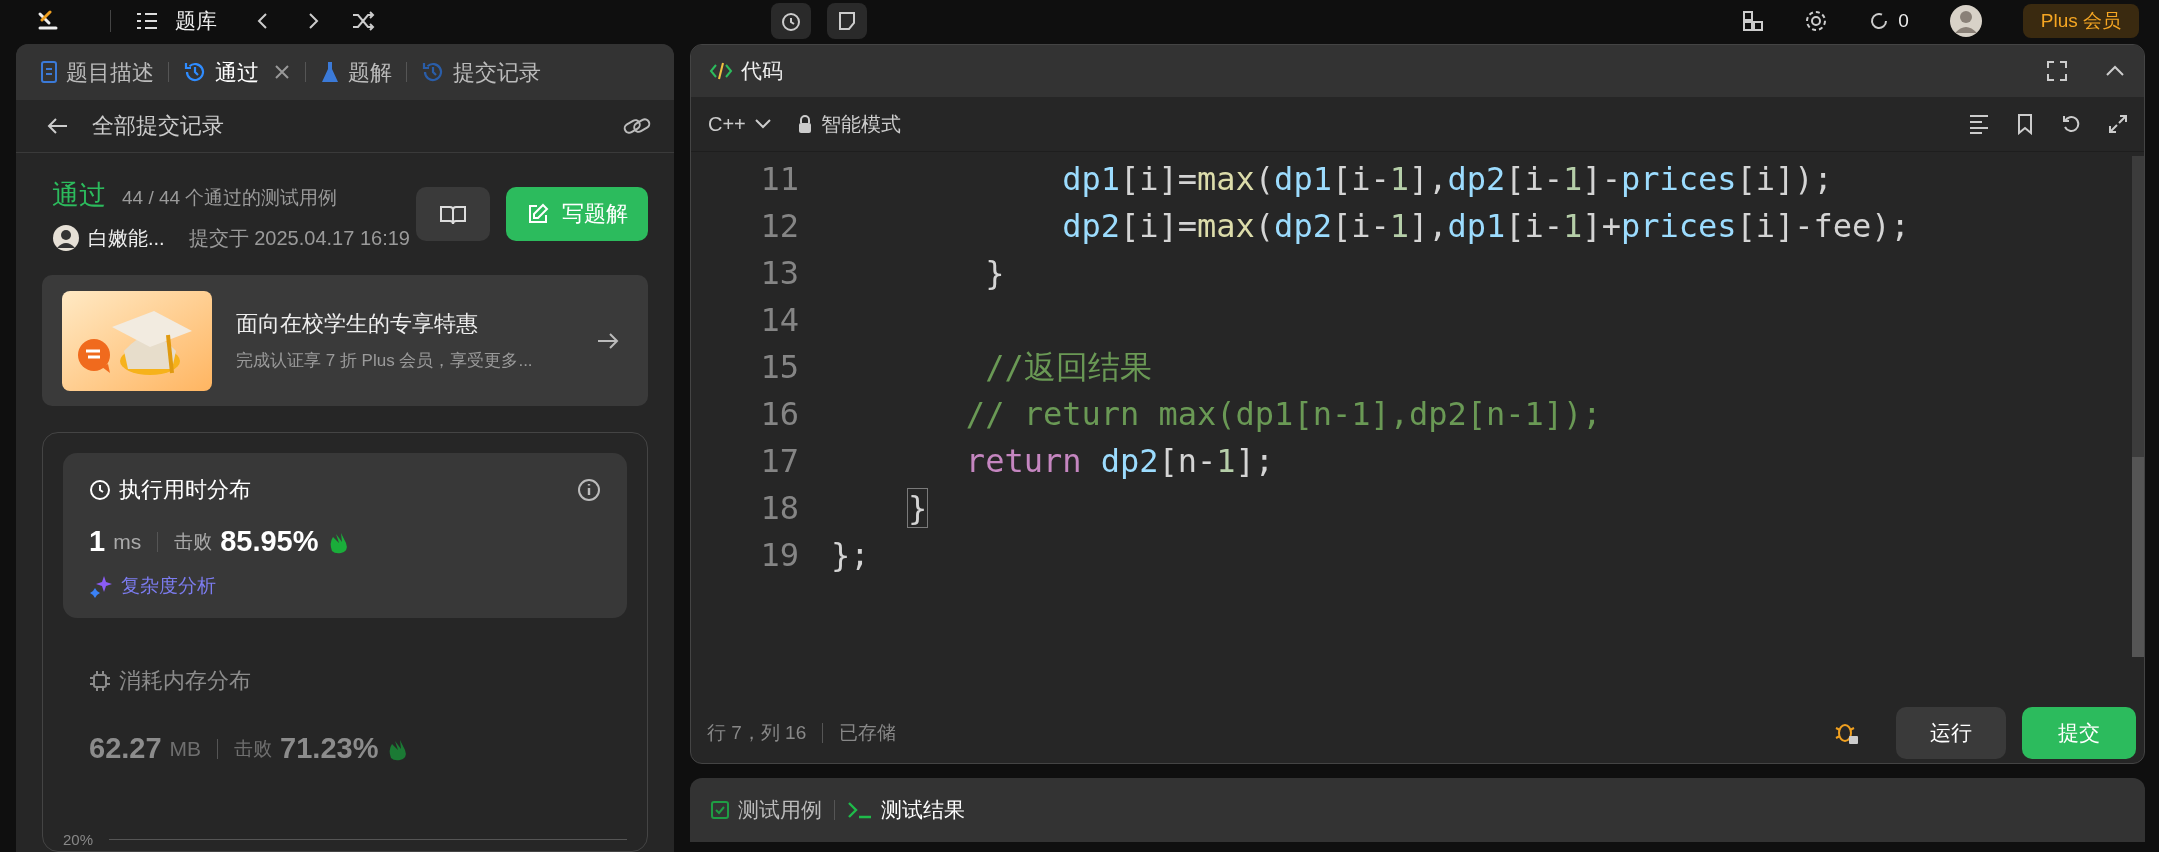  I want to click on code-line: //返回结果, so click(1068, 367).